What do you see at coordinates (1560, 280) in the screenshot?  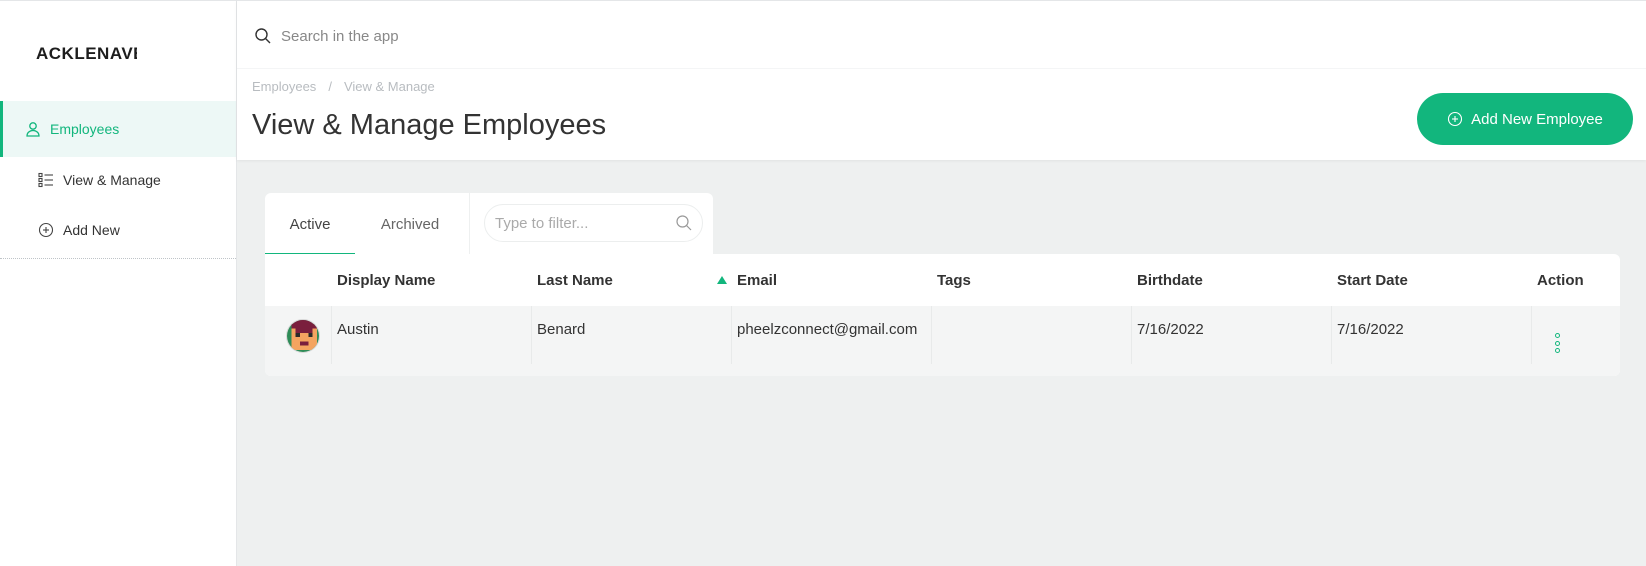 I see `column-header-action: Action` at bounding box center [1560, 280].